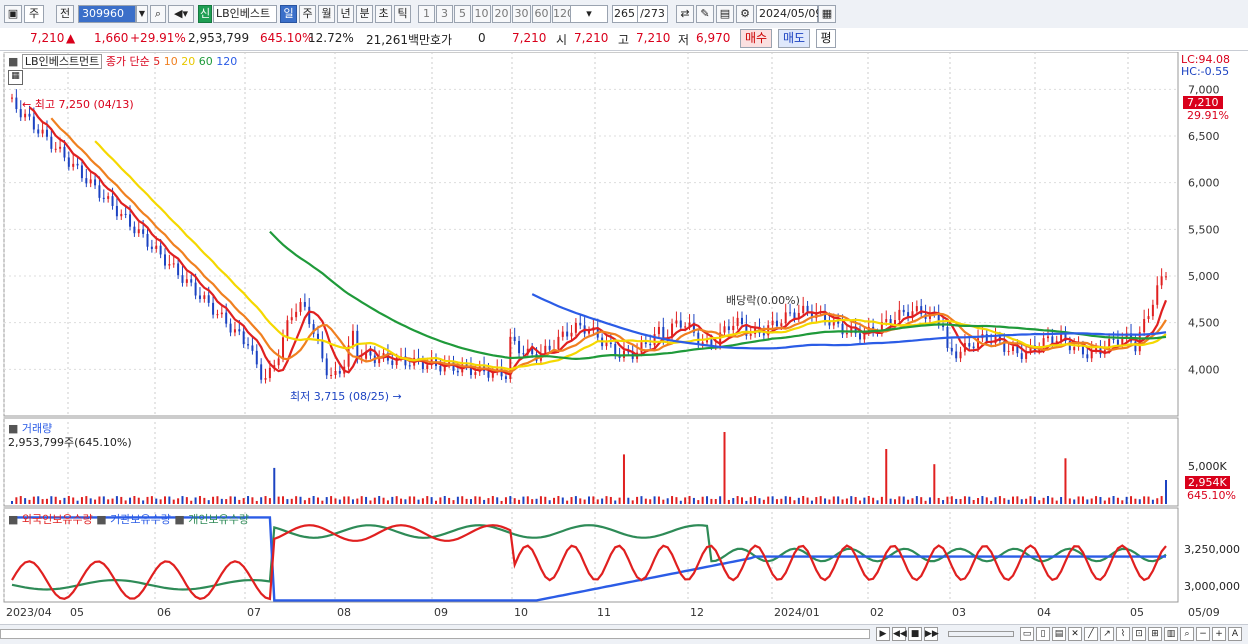 Image resolution: width=1248 pixels, height=644 pixels. Describe the element at coordinates (364, 14) in the screenshot. I see `period-btn-4: 분` at that location.